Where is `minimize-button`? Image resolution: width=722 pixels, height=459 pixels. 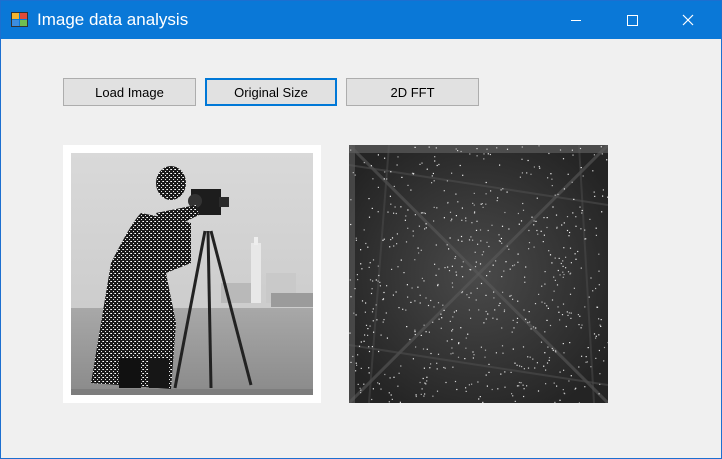
minimize-button is located at coordinates (576, 20).